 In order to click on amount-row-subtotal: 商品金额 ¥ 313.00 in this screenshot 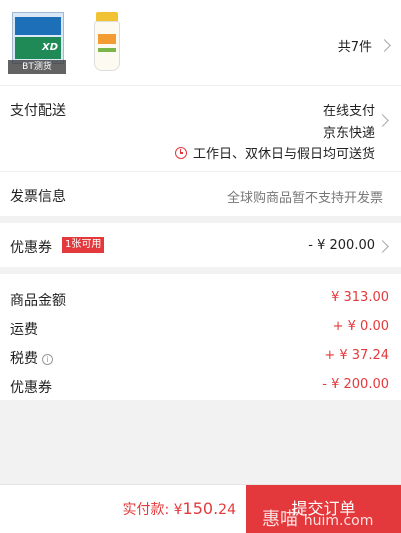, I will do `click(200, 298)`.